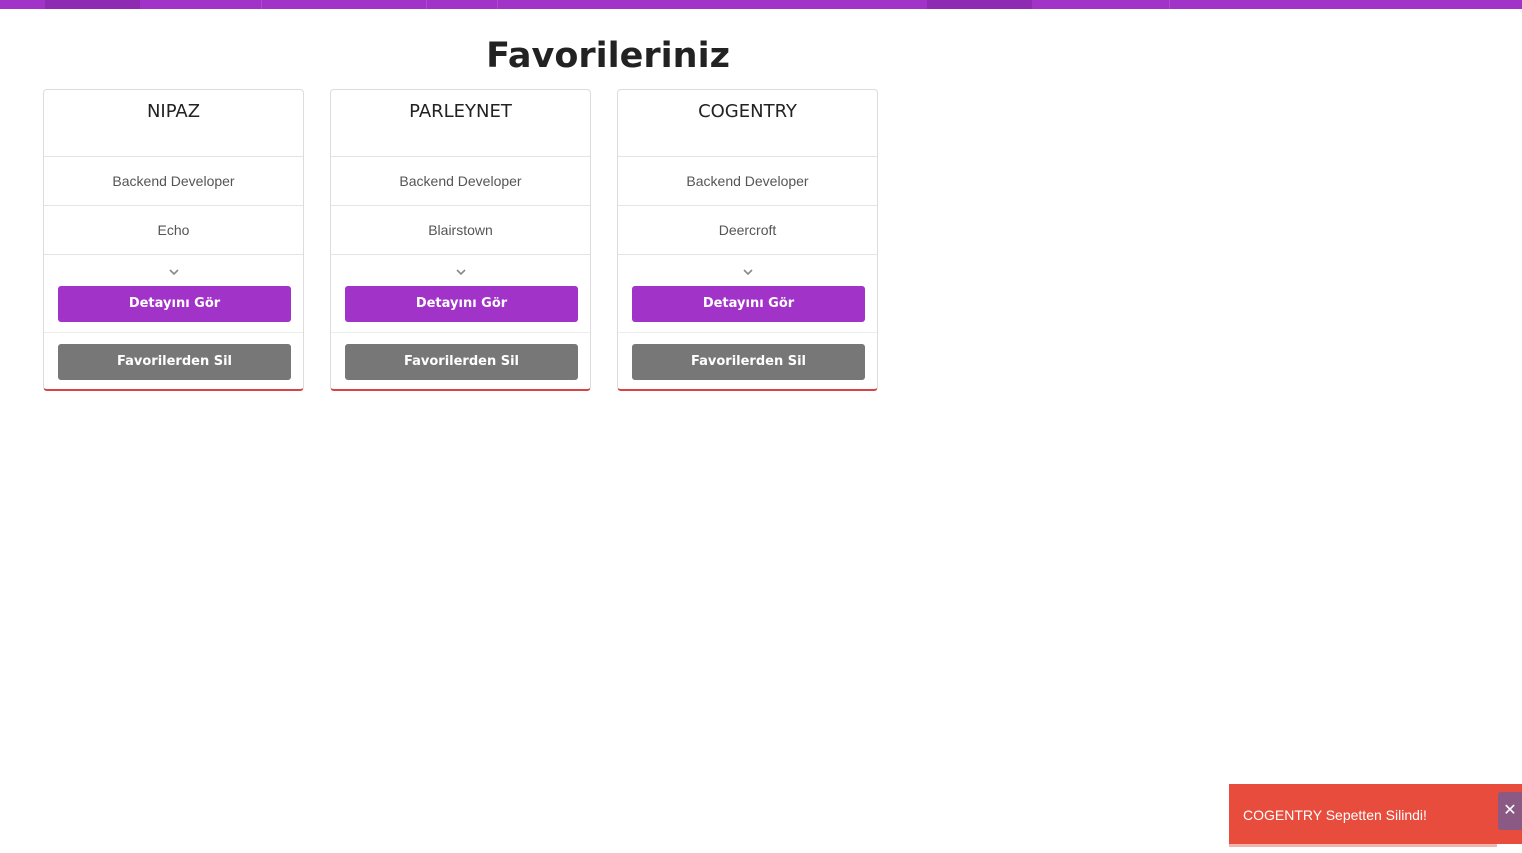 The height and width of the screenshot is (853, 1522). What do you see at coordinates (1510, 811) in the screenshot?
I see `close-icon: ✕` at bounding box center [1510, 811].